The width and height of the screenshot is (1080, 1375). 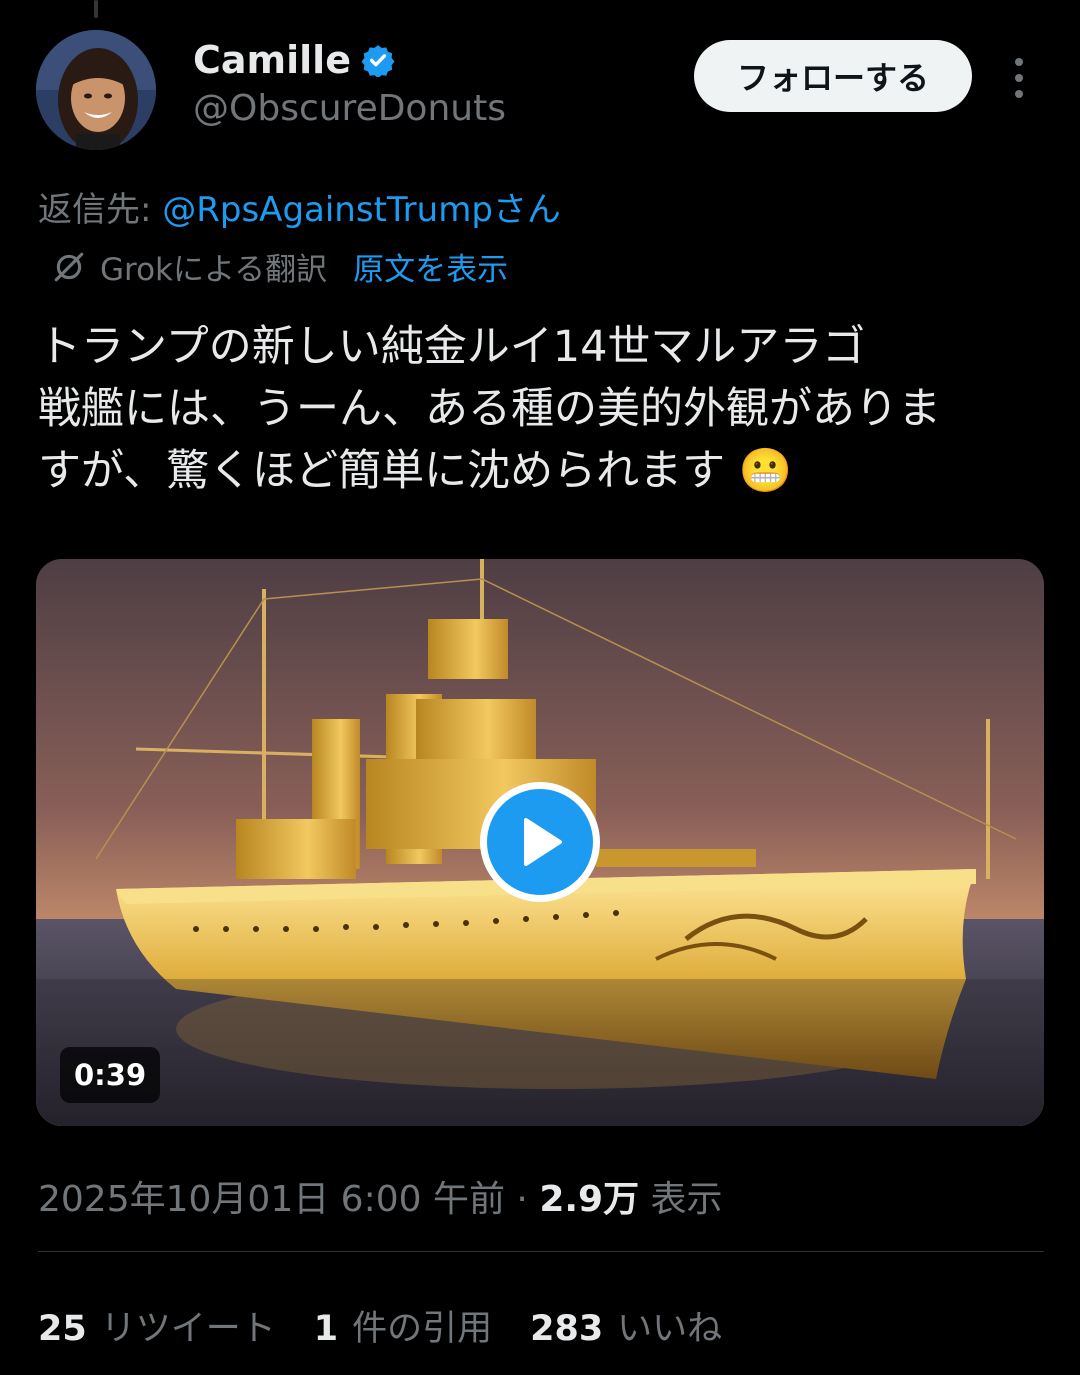 I want to click on tweet-meta: 2025年10月01日 6:00 午前 · 2.9万 表示, so click(x=380, y=1196).